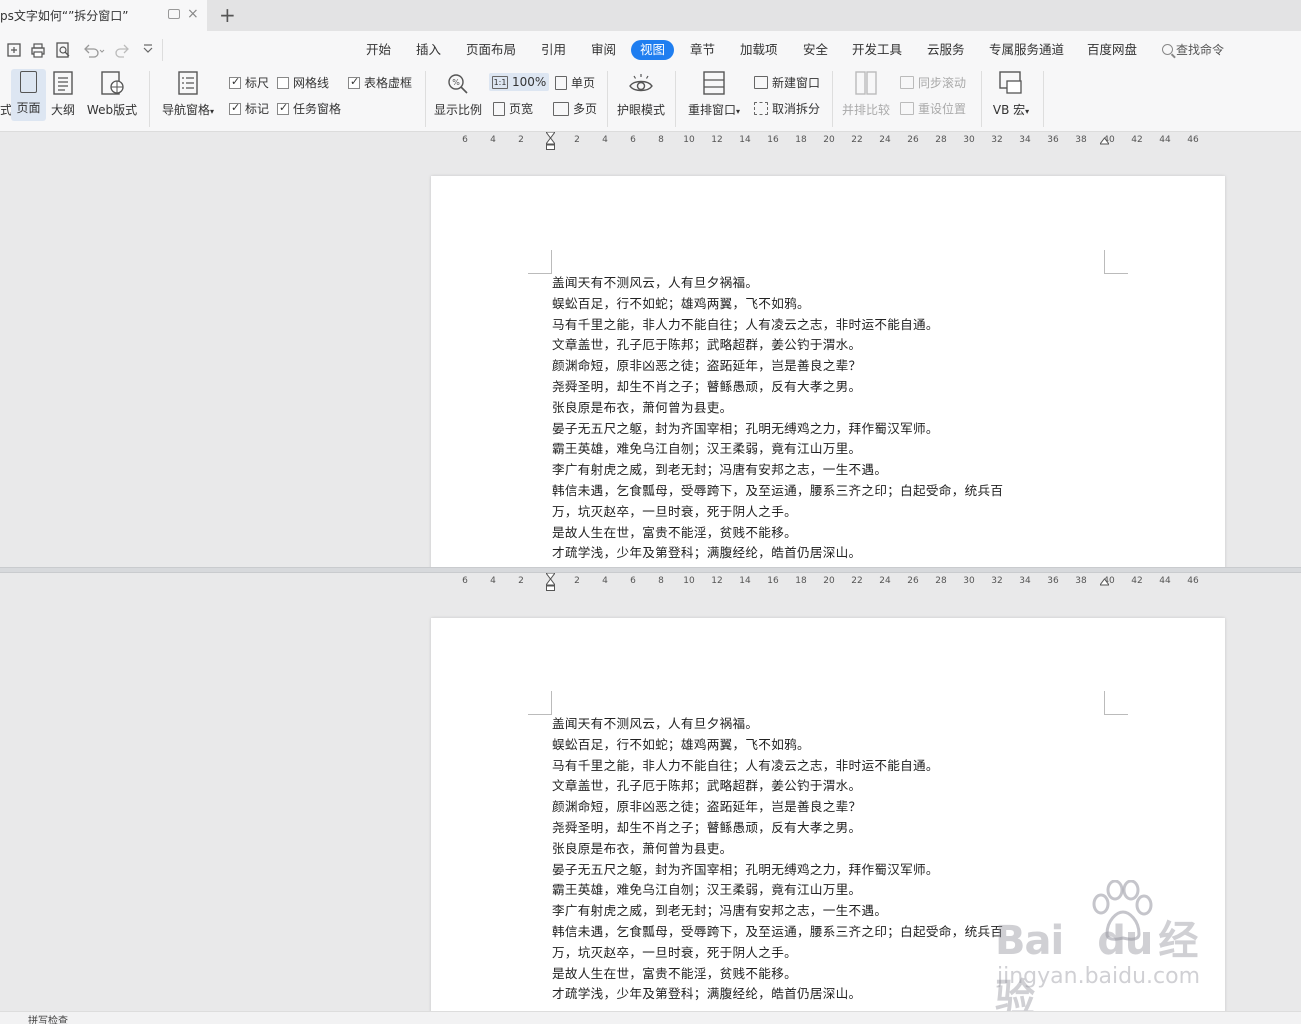  Describe the element at coordinates (491, 50) in the screenshot. I see `menu-page-layout: 页面布局` at that location.